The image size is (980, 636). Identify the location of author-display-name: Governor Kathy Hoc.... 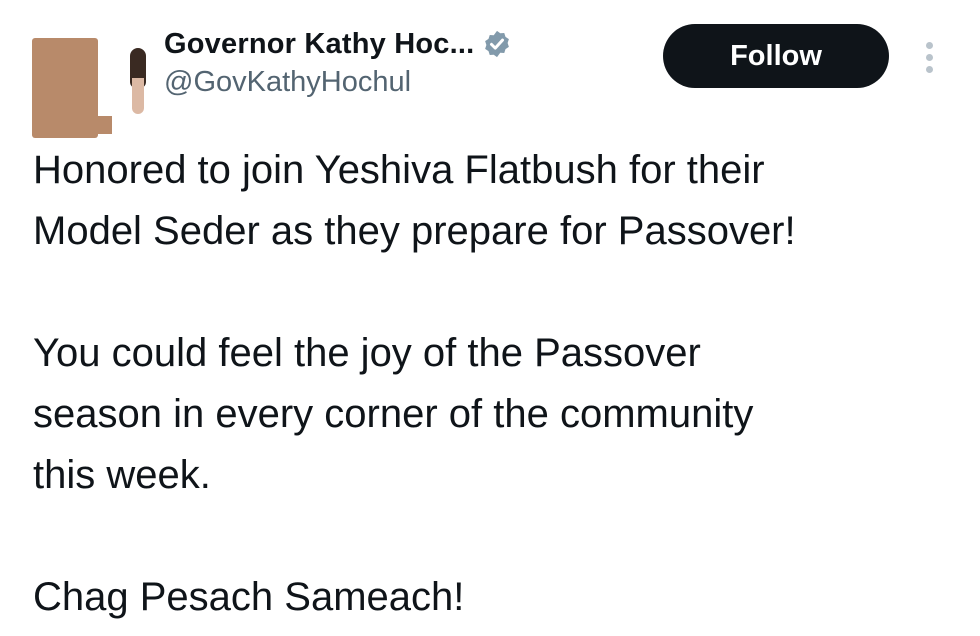
(319, 44).